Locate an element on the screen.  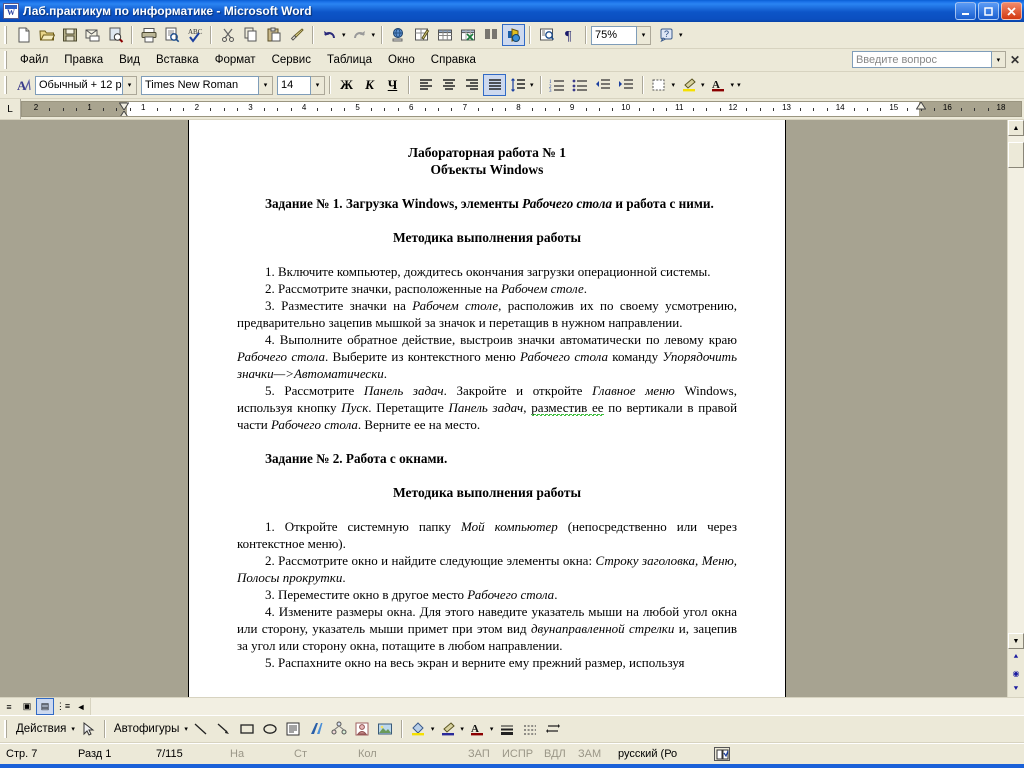
menu-window: Окно is located at coordinates (401, 60).